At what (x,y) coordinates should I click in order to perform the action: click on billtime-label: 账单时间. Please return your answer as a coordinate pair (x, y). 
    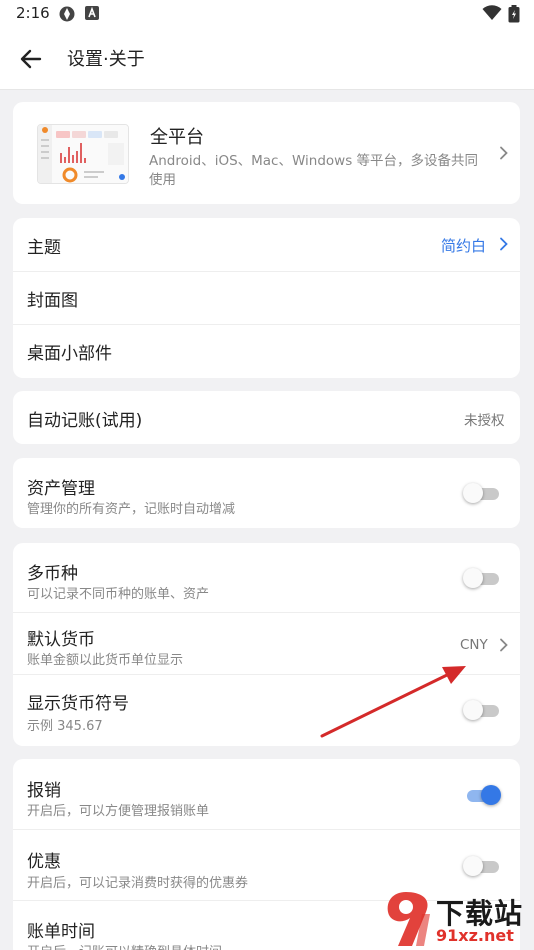
    Looking at the image, I should click on (61, 932).